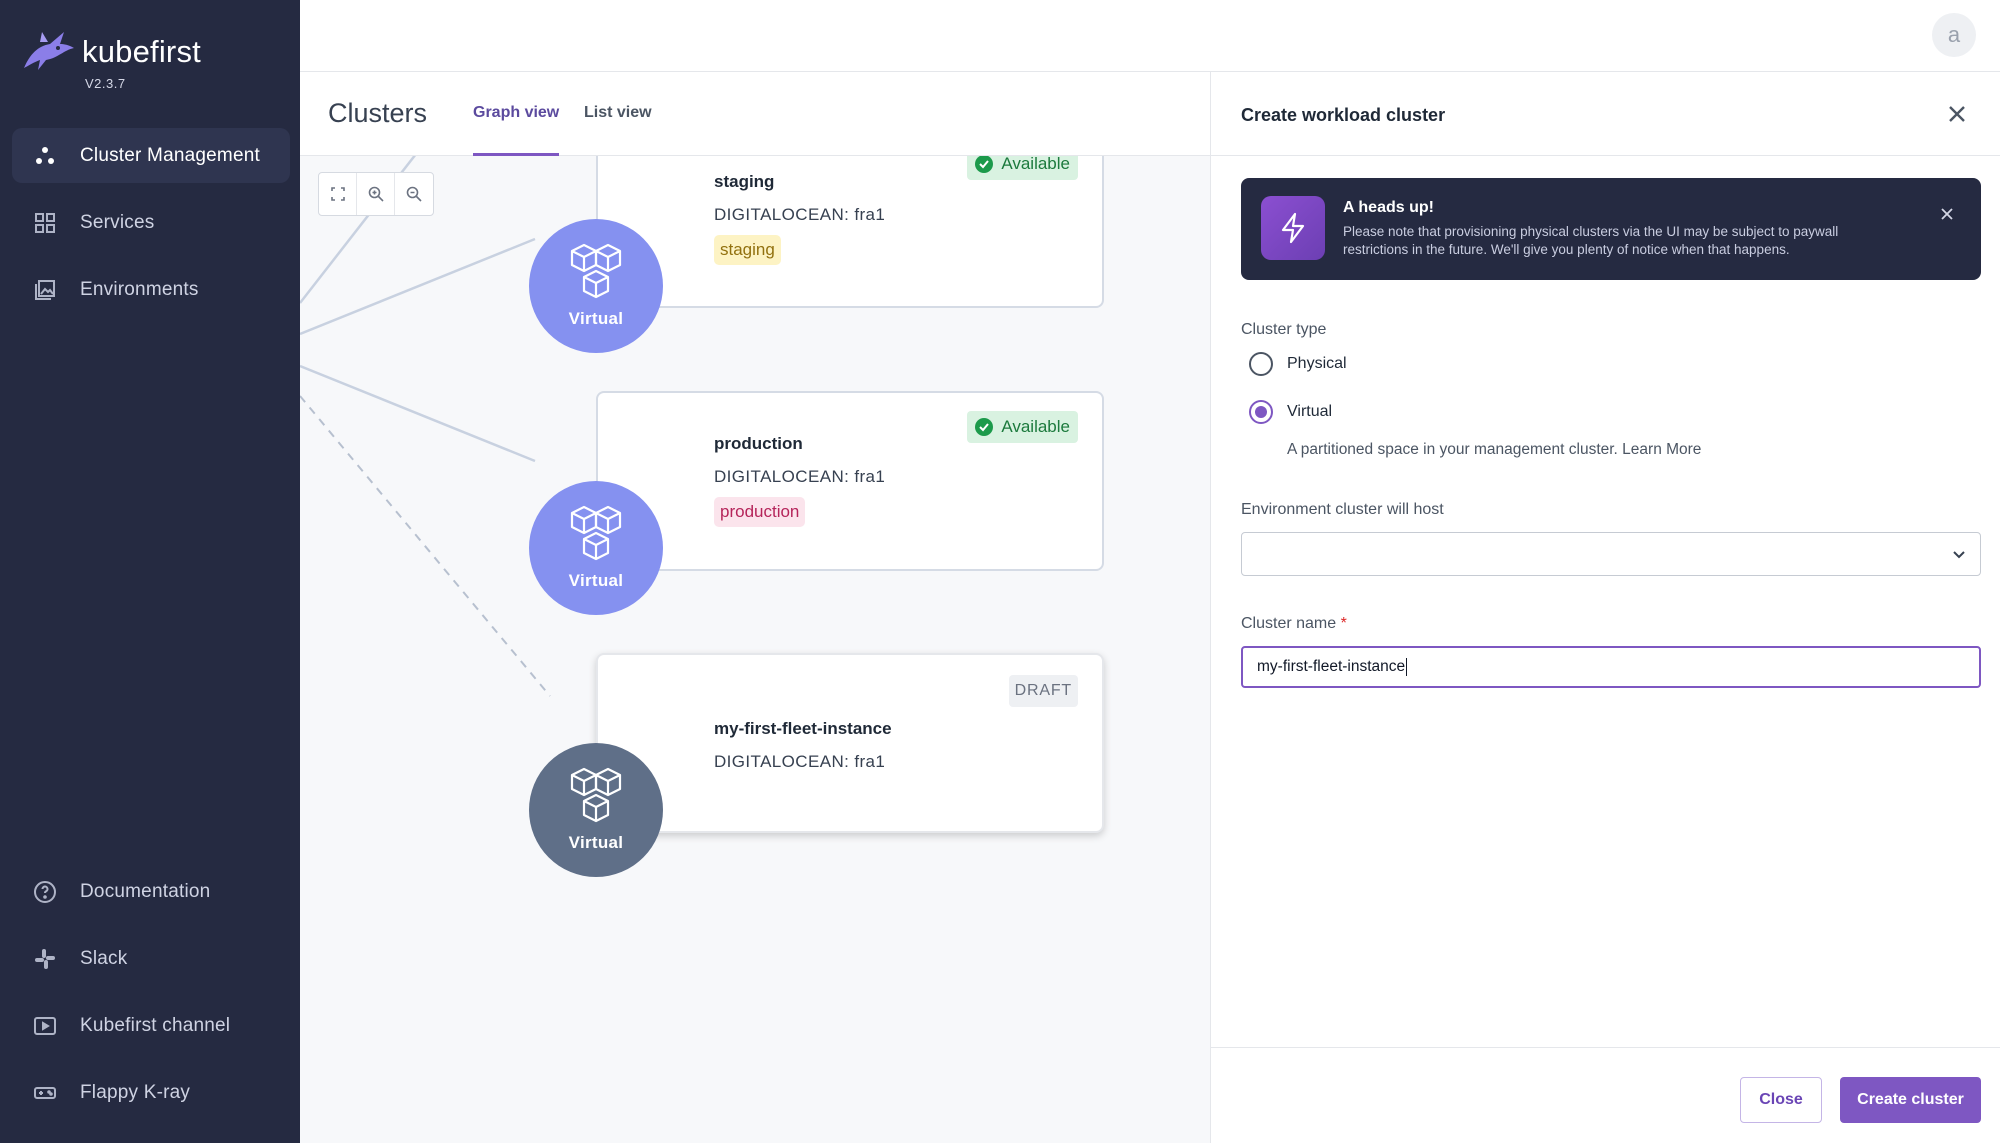 The width and height of the screenshot is (2000, 1143). I want to click on radio-label: Virtual, so click(1310, 411).